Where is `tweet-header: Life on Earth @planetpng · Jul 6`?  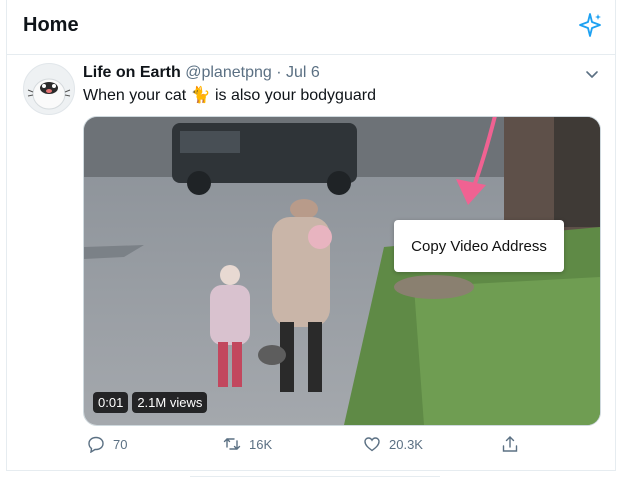
tweet-header: Life on Earth @planetpng · Jul 6 is located at coordinates (201, 73).